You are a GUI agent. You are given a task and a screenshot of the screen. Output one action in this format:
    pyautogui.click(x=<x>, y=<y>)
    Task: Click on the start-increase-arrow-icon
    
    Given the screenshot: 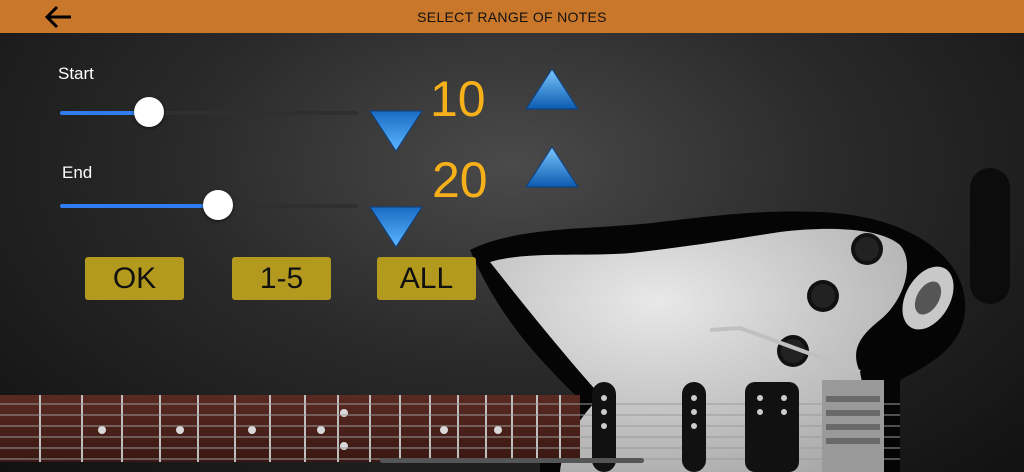 What is the action you would take?
    pyautogui.click(x=552, y=89)
    